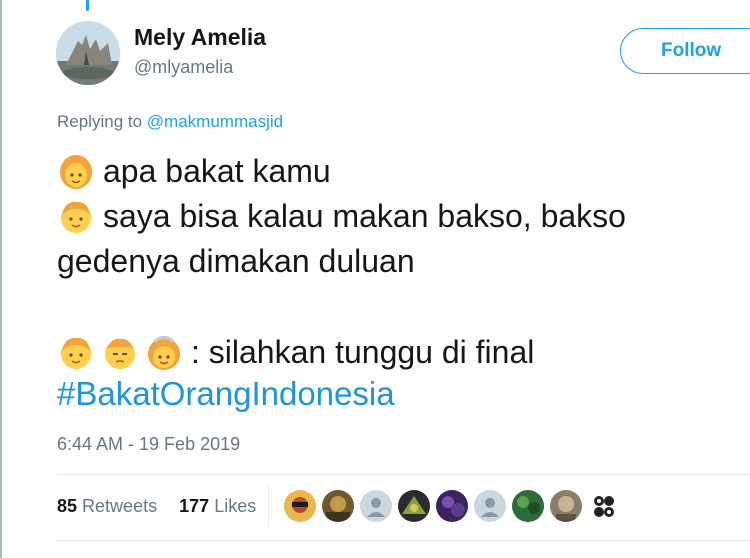  Describe the element at coordinates (200, 37) in the screenshot. I see `author-name: Mely Amelia` at that location.